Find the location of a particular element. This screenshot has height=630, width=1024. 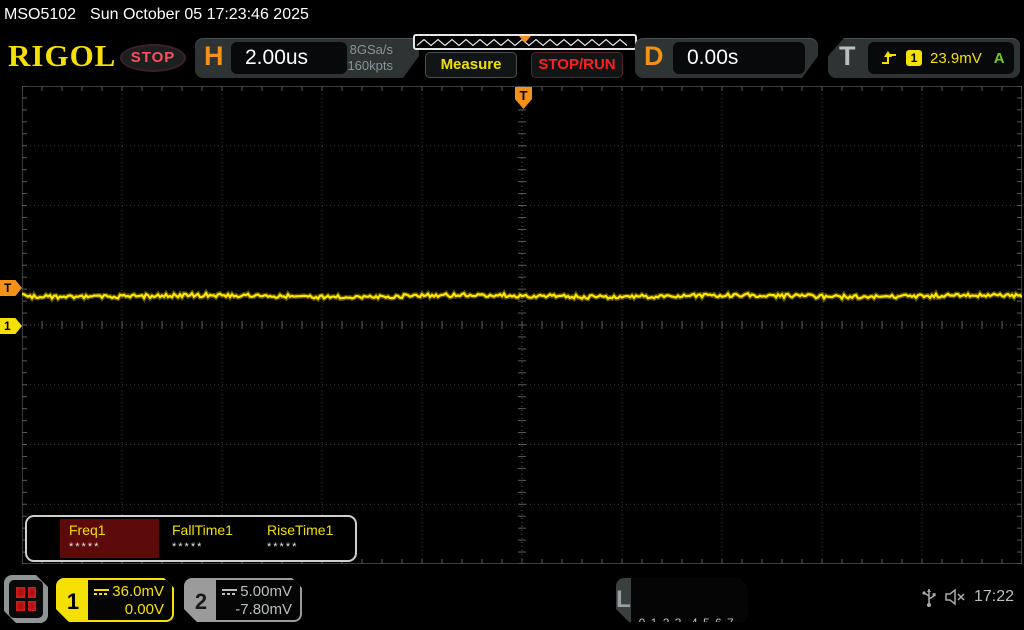

model-name: MSO5102 is located at coordinates (40, 14).